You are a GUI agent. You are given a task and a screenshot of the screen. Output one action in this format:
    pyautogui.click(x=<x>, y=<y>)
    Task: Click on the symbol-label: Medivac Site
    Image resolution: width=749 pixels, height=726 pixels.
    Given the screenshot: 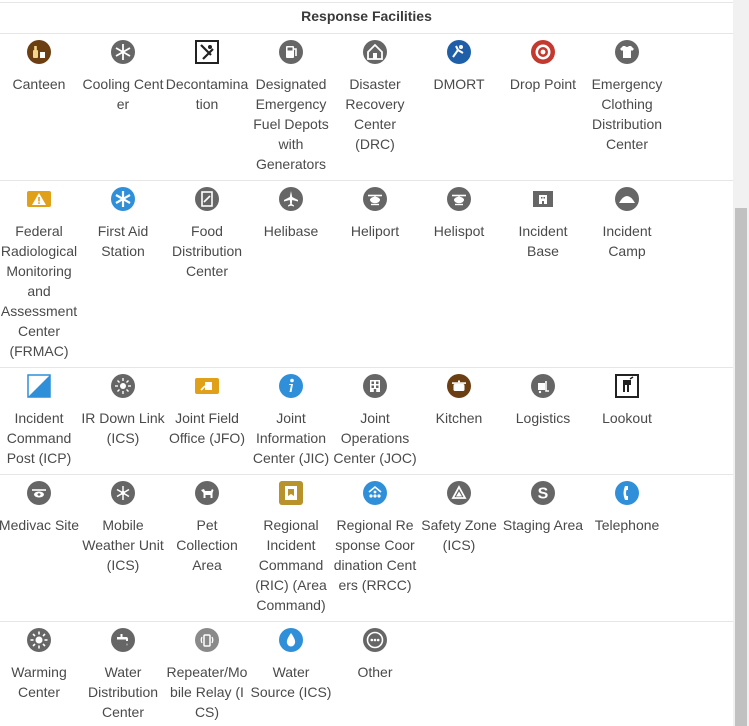 What is the action you would take?
    pyautogui.click(x=40, y=525)
    